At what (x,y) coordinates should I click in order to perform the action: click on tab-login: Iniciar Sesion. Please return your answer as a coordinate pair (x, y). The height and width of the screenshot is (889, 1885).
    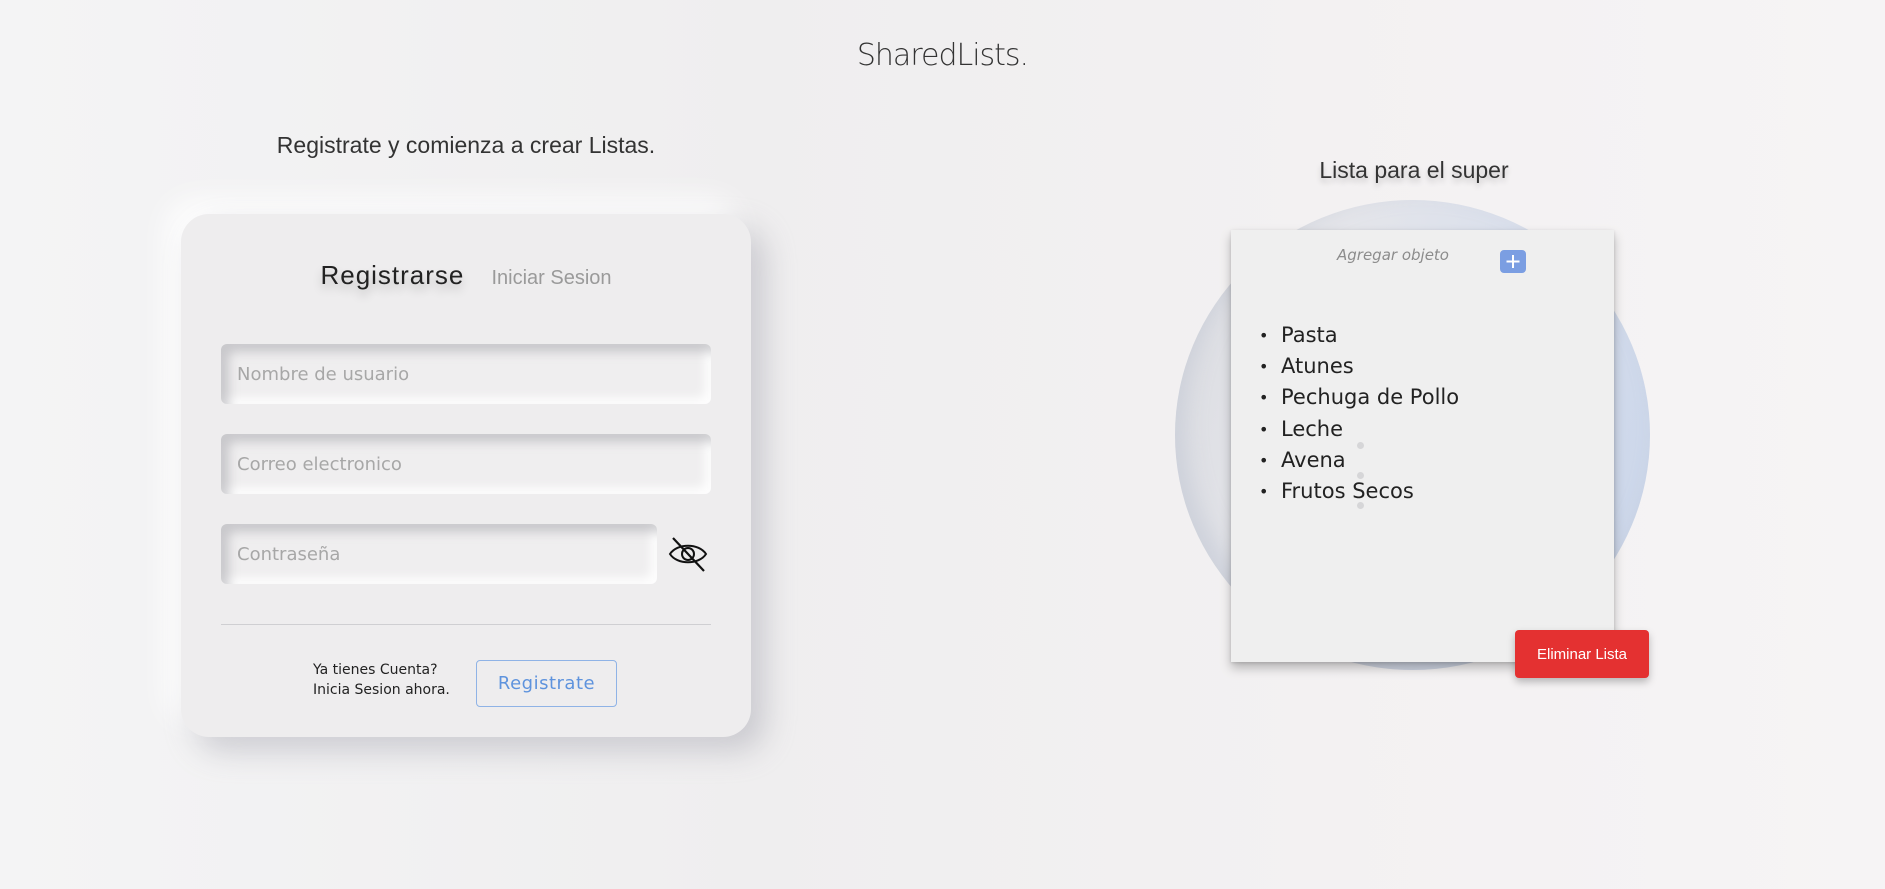
    Looking at the image, I should click on (551, 278).